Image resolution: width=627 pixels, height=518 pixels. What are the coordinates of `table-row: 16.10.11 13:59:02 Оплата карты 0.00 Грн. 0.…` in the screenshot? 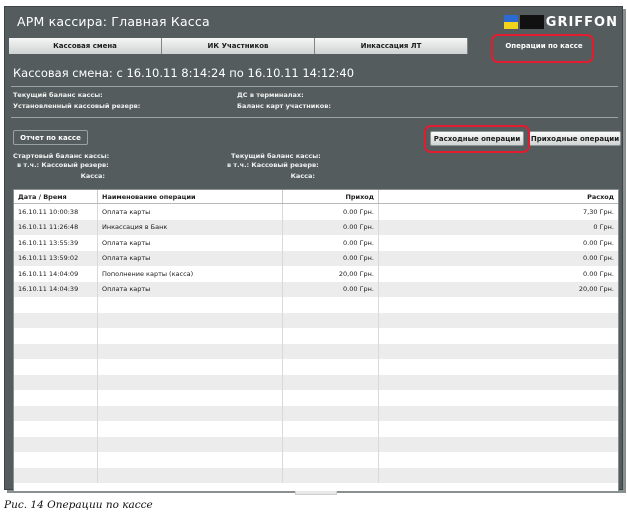 It's located at (316, 258).